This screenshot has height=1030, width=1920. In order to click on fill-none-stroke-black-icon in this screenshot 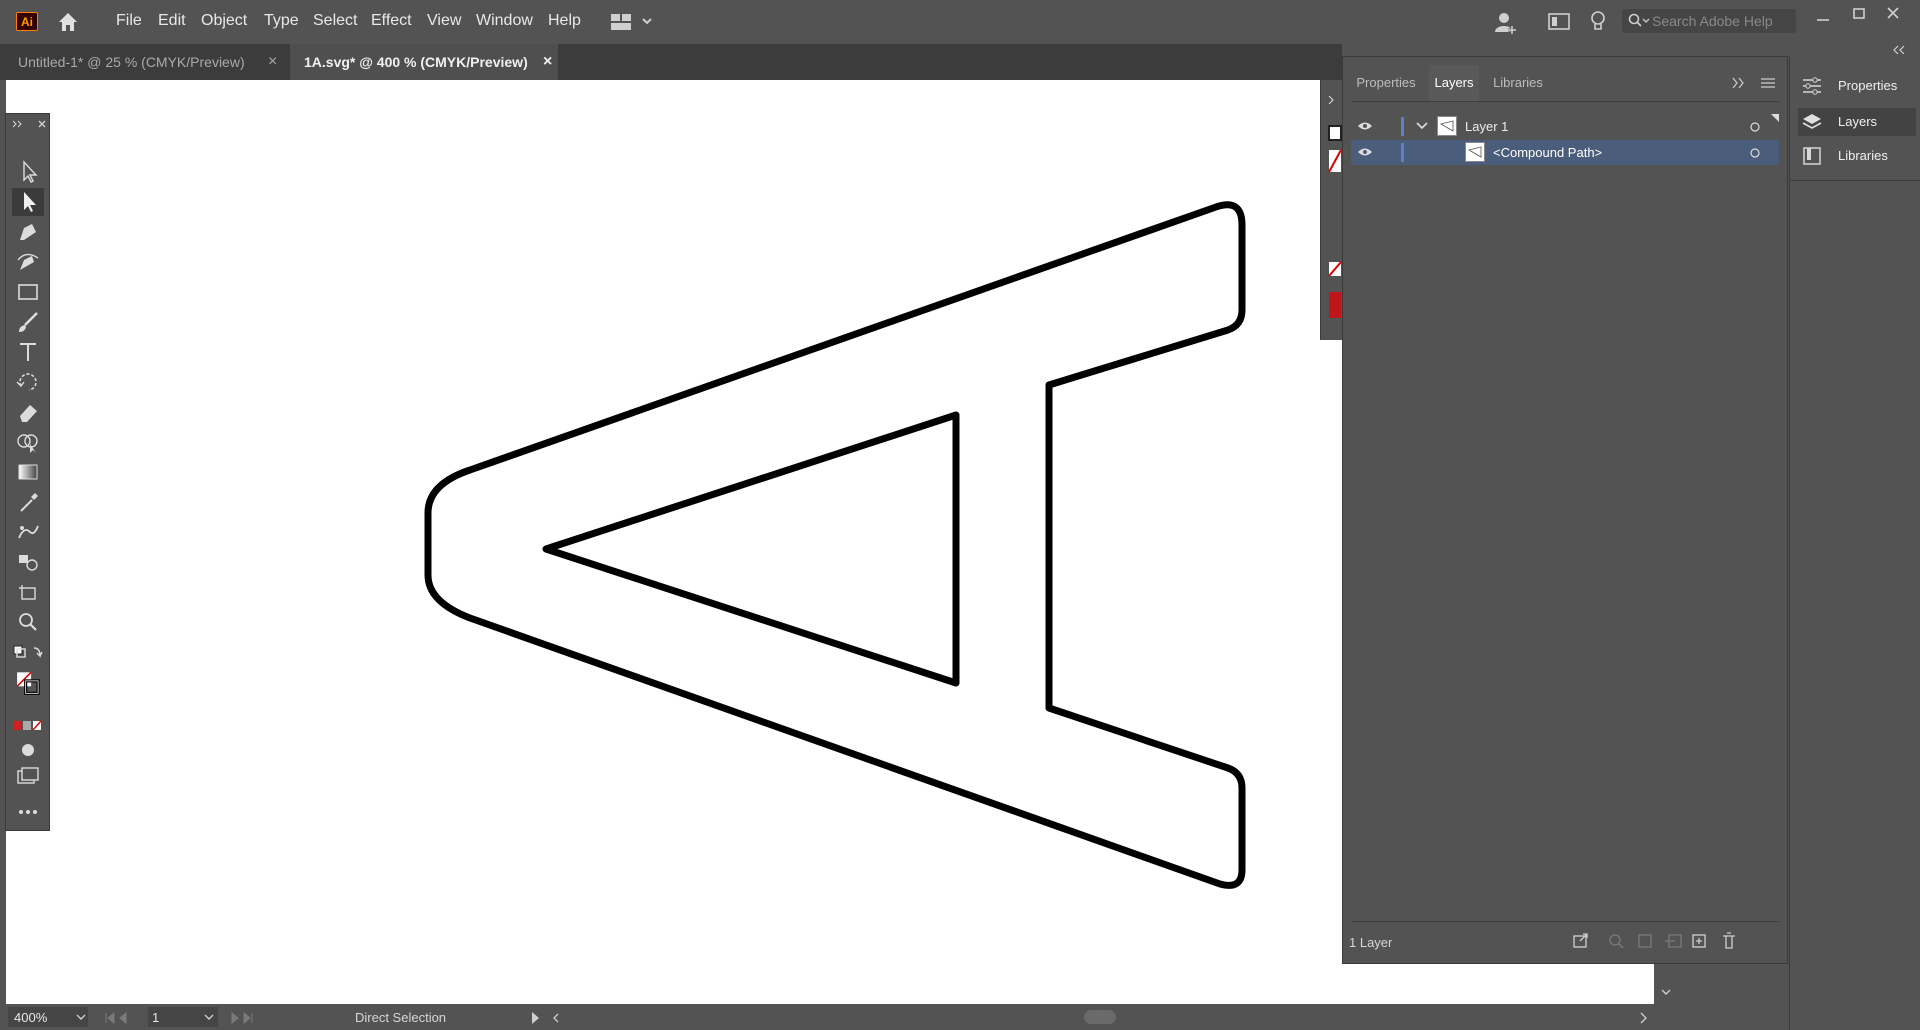, I will do `click(28, 683)`.